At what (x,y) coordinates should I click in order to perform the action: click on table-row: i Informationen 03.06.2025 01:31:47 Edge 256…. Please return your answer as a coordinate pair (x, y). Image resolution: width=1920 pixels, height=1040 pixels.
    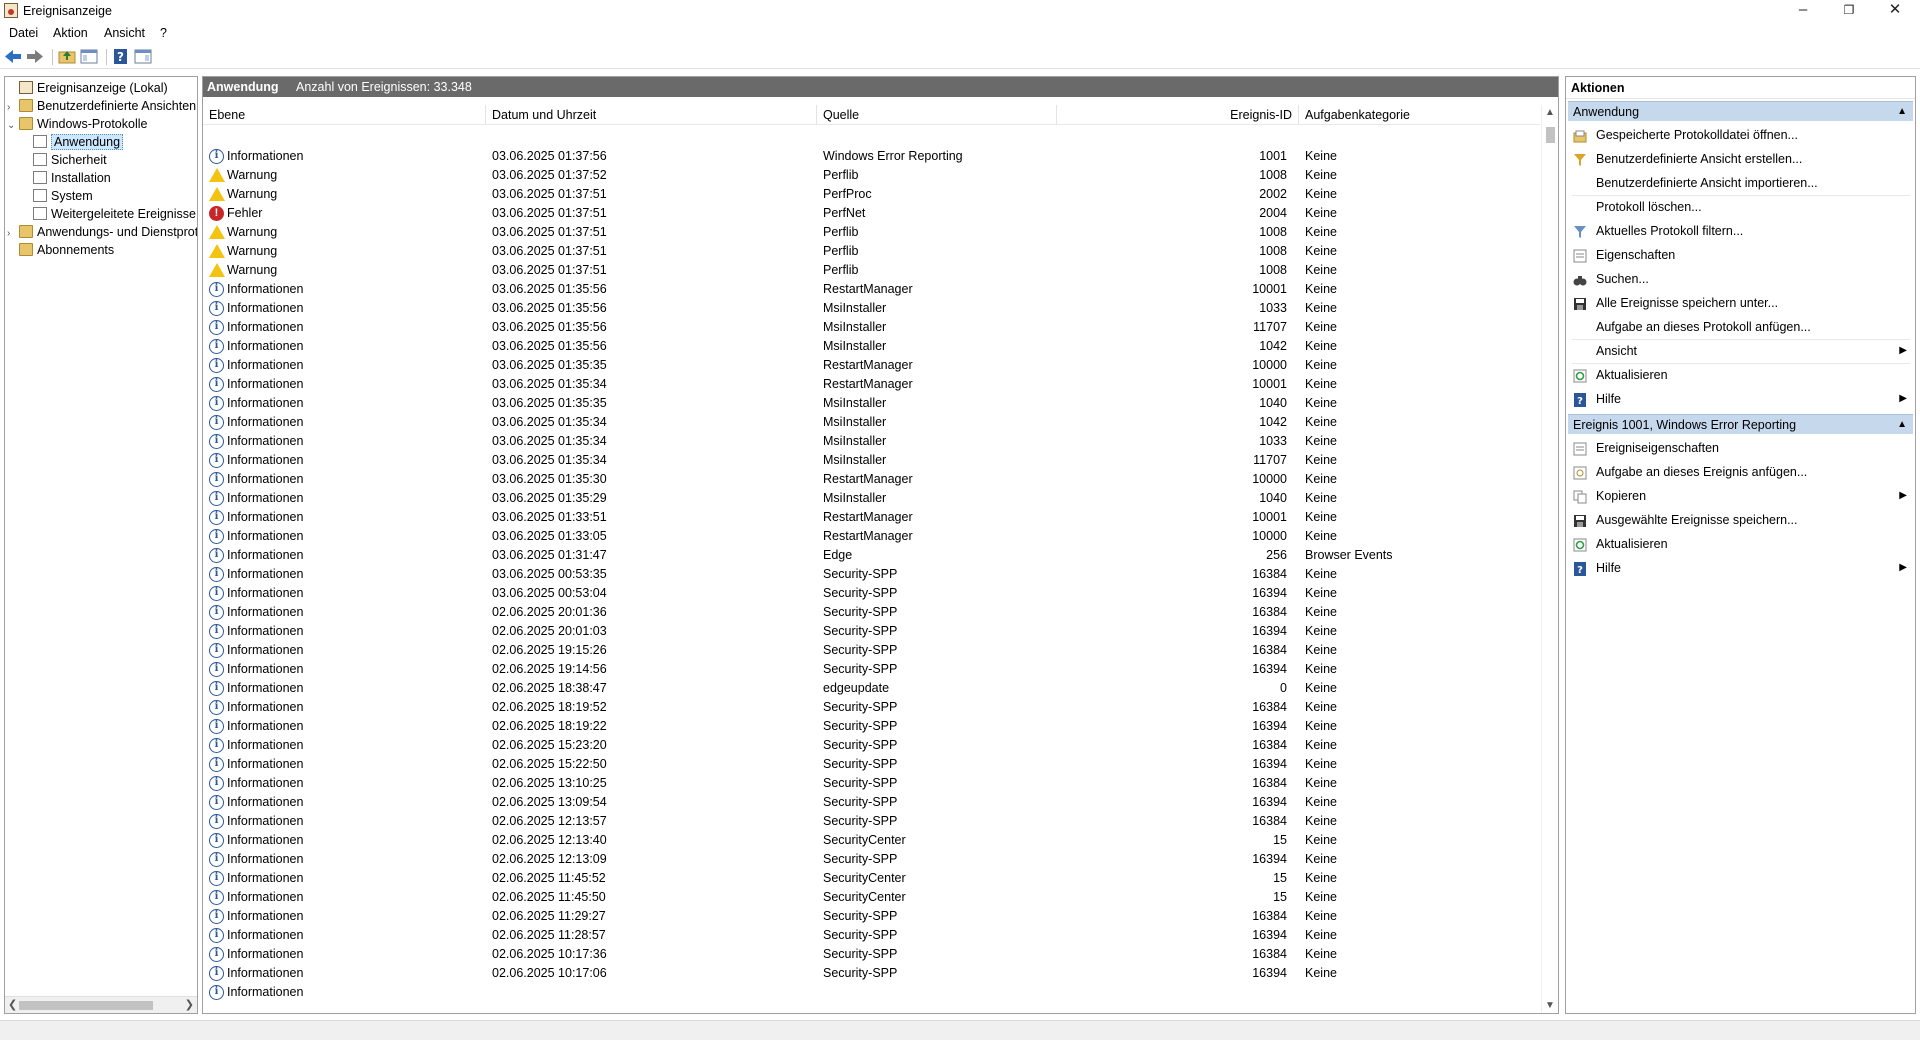
    Looking at the image, I should click on (871, 555).